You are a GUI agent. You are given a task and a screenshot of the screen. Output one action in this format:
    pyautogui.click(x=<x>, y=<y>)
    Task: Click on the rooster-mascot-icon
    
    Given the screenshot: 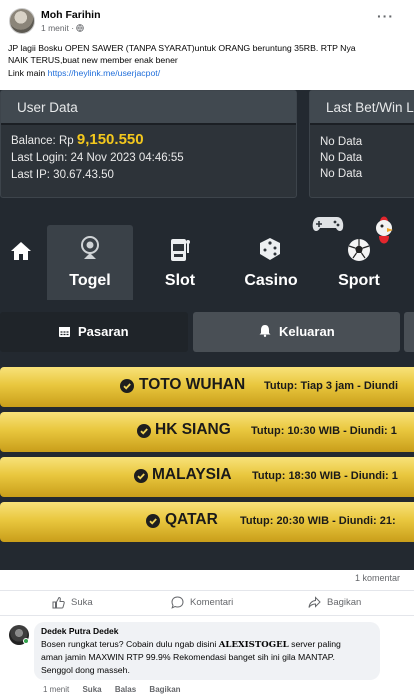 What is the action you would take?
    pyautogui.click(x=384, y=230)
    